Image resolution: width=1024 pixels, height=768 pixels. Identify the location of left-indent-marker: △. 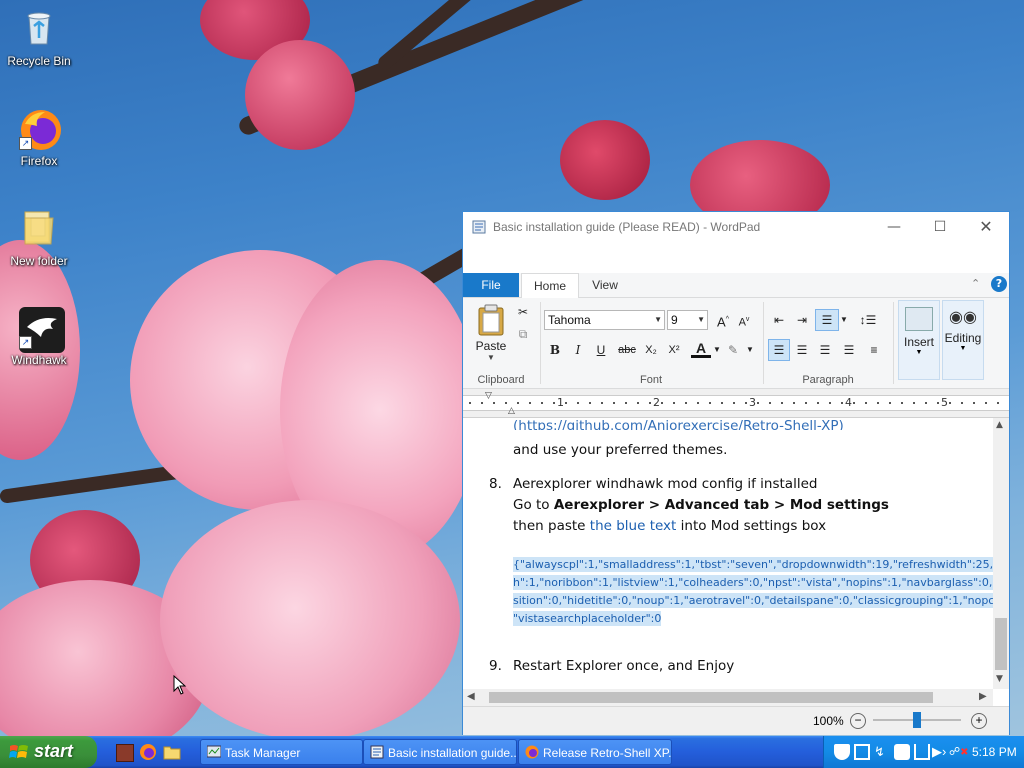
(511, 411).